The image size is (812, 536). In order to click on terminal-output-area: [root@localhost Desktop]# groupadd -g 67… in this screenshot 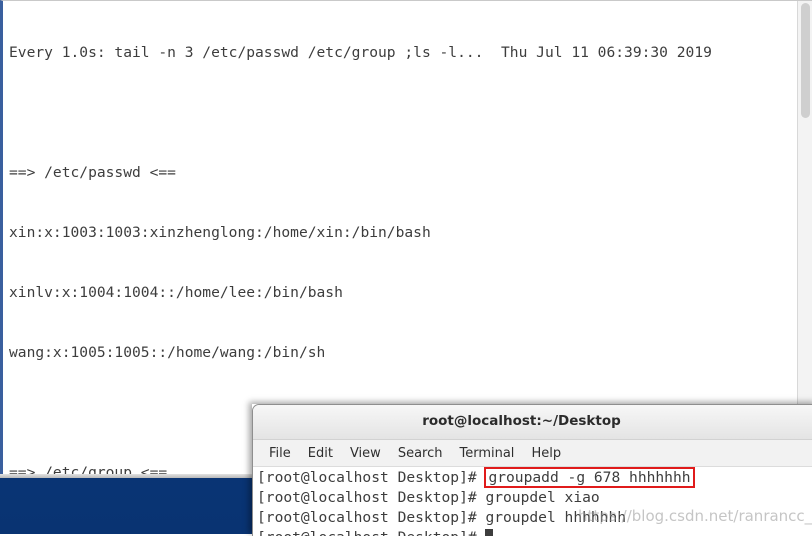, I will do `click(532, 501)`.